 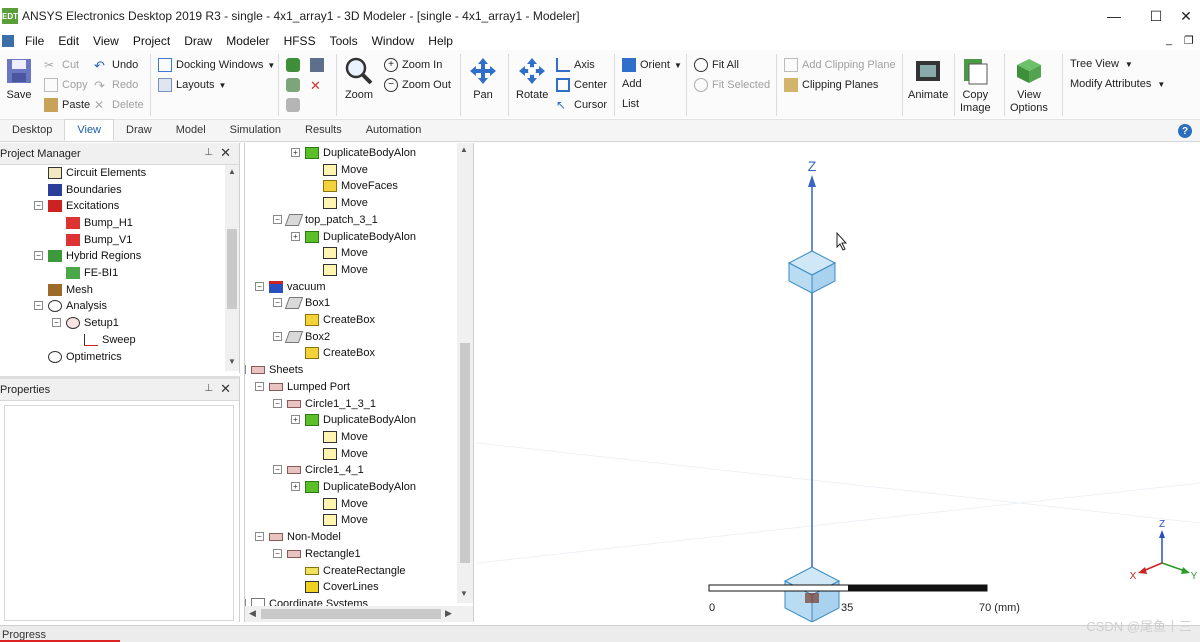 What do you see at coordinates (652, 65) in the screenshot?
I see `orient-button: Orient ▼` at bounding box center [652, 65].